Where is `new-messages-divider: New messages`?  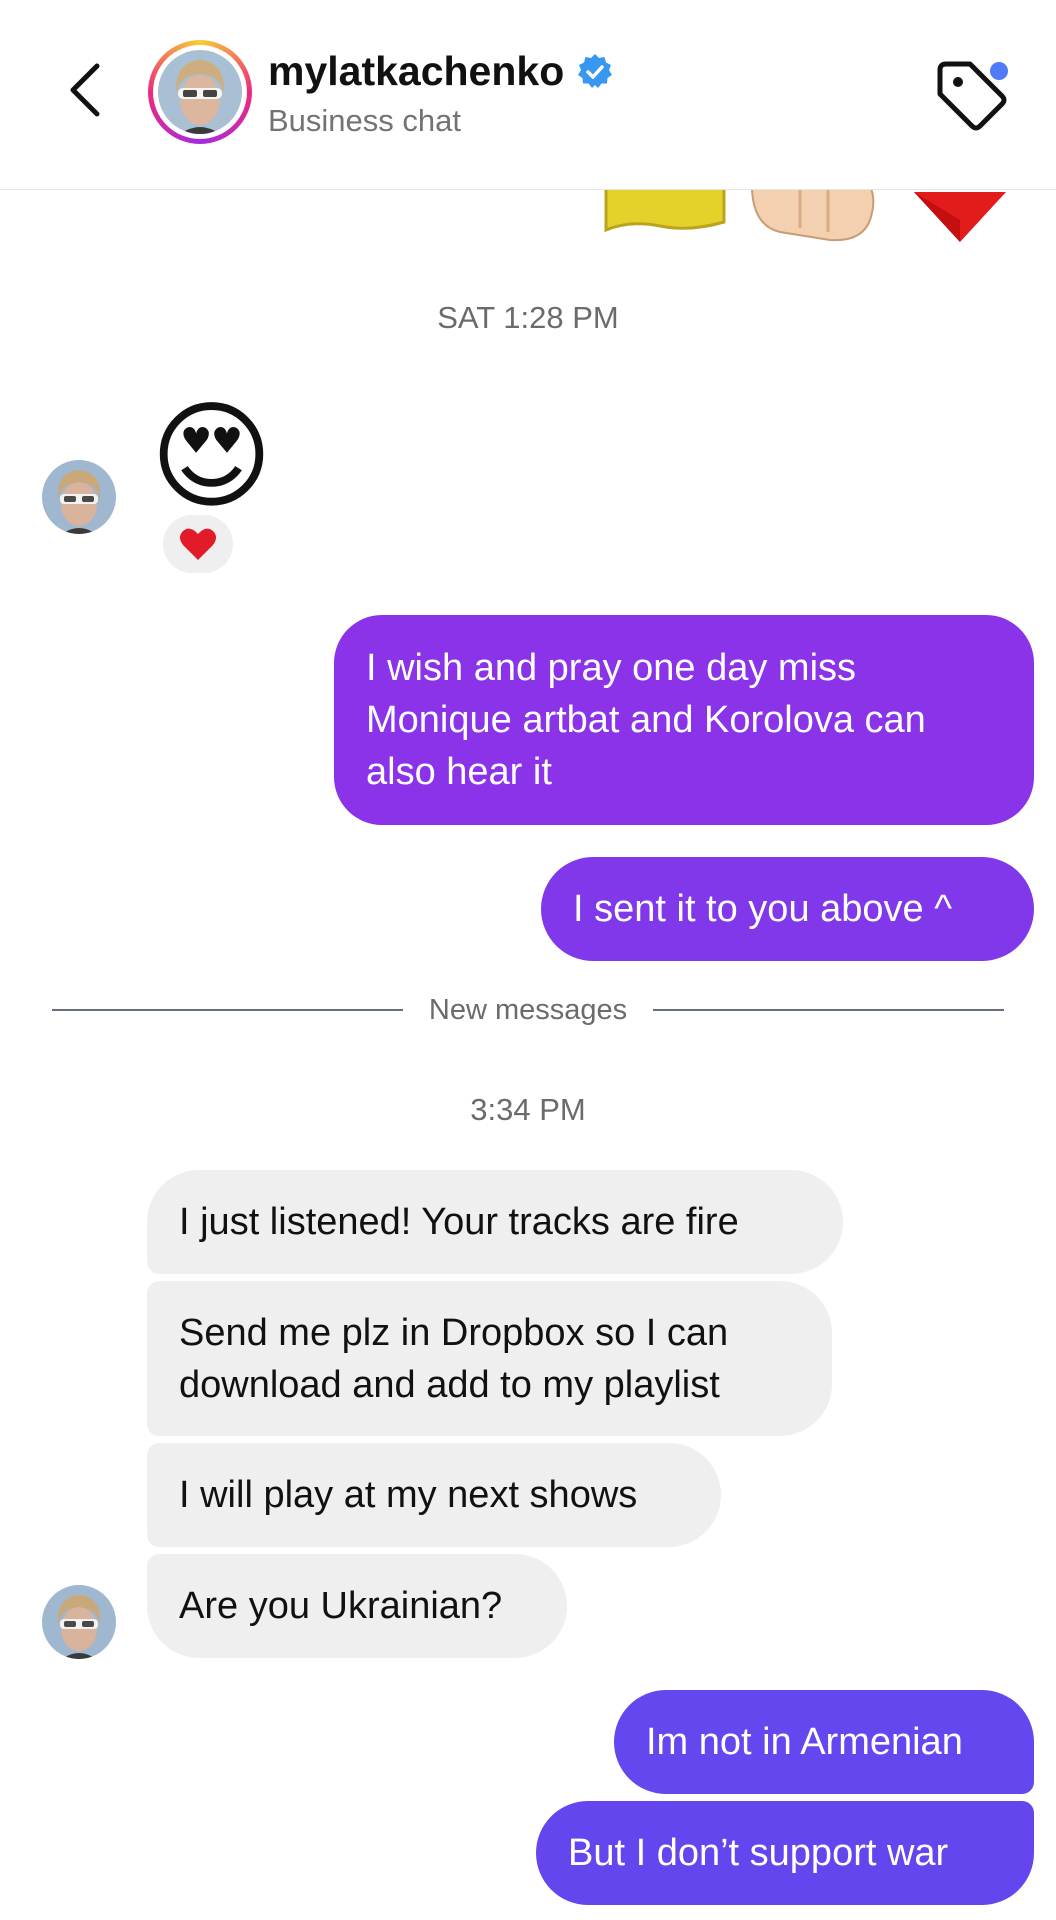 new-messages-divider: New messages is located at coordinates (528, 1010).